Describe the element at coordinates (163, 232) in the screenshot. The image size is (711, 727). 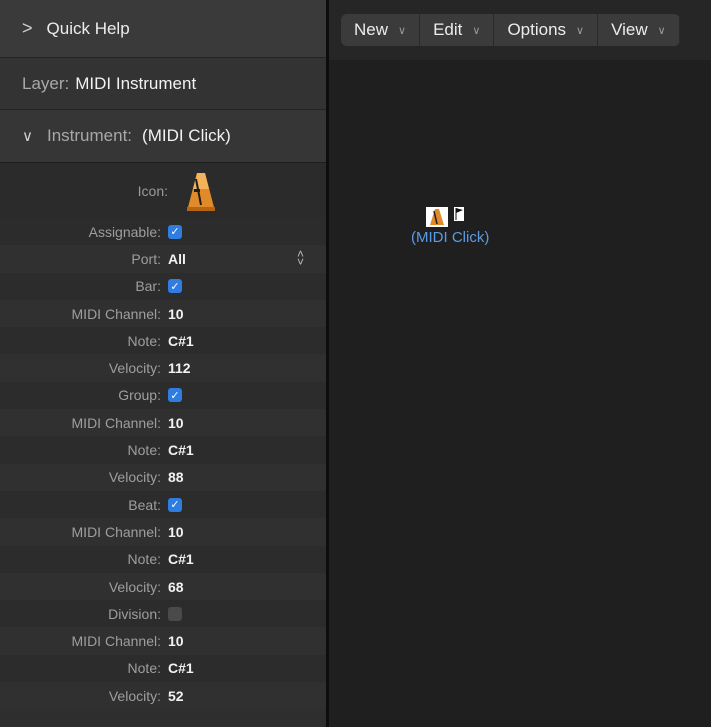
I see `property-row: Assignable: ✓` at that location.